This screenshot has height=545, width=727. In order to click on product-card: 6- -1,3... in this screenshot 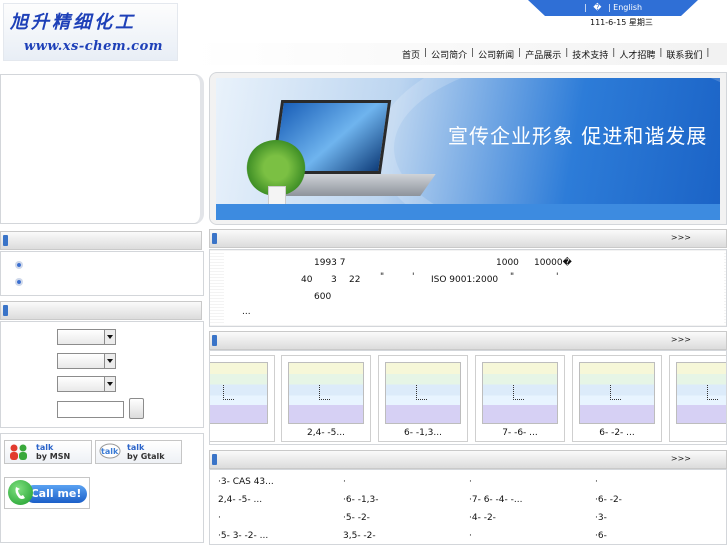, I will do `click(423, 398)`.